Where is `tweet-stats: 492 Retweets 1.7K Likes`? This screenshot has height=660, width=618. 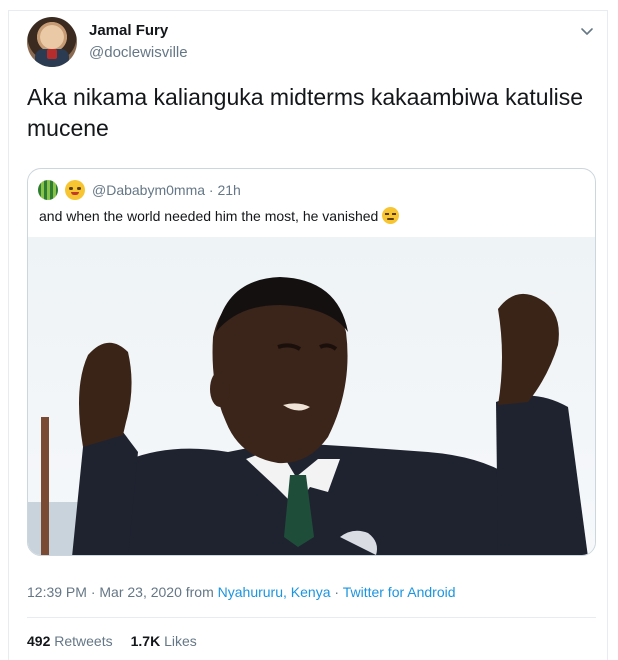 tweet-stats: 492 Retweets 1.7K Likes is located at coordinates (112, 641).